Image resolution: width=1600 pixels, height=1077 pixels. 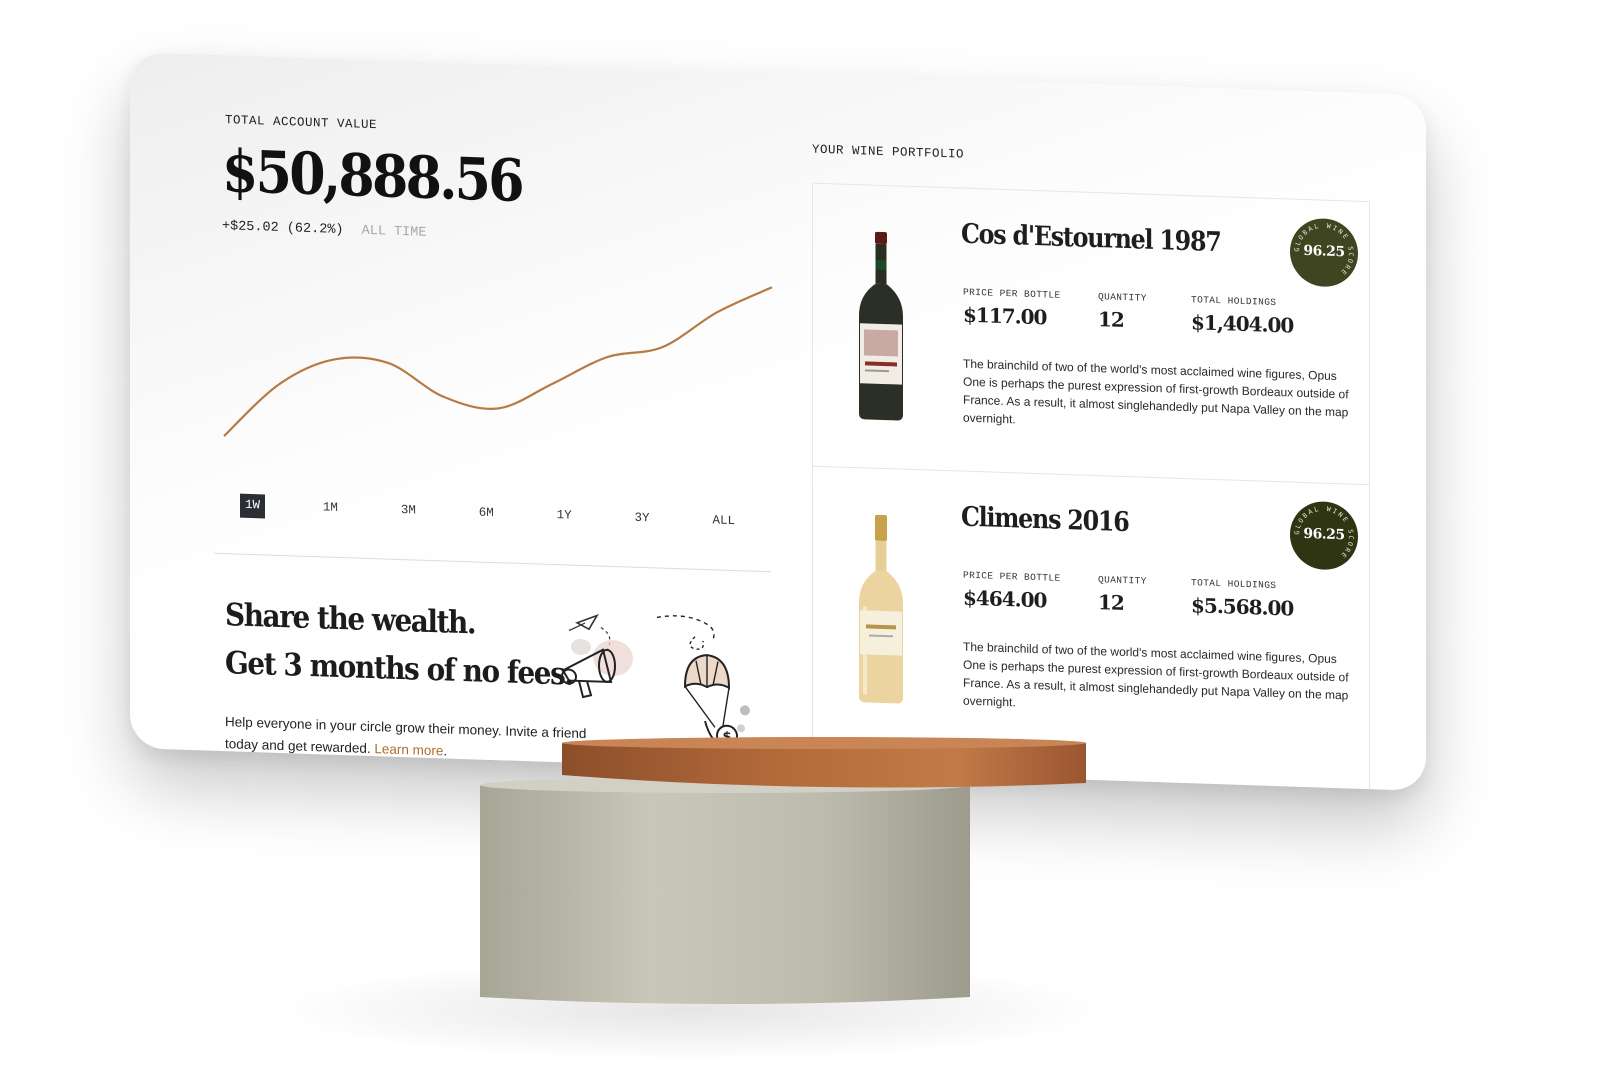 What do you see at coordinates (642, 519) in the screenshot?
I see `range-button-3y: 3Y` at bounding box center [642, 519].